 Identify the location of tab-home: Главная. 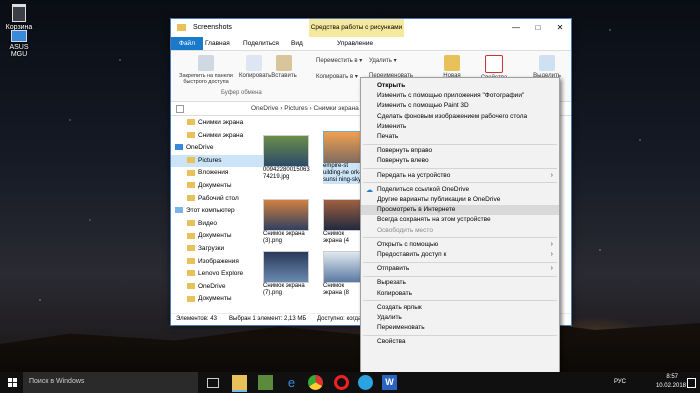
(217, 43).